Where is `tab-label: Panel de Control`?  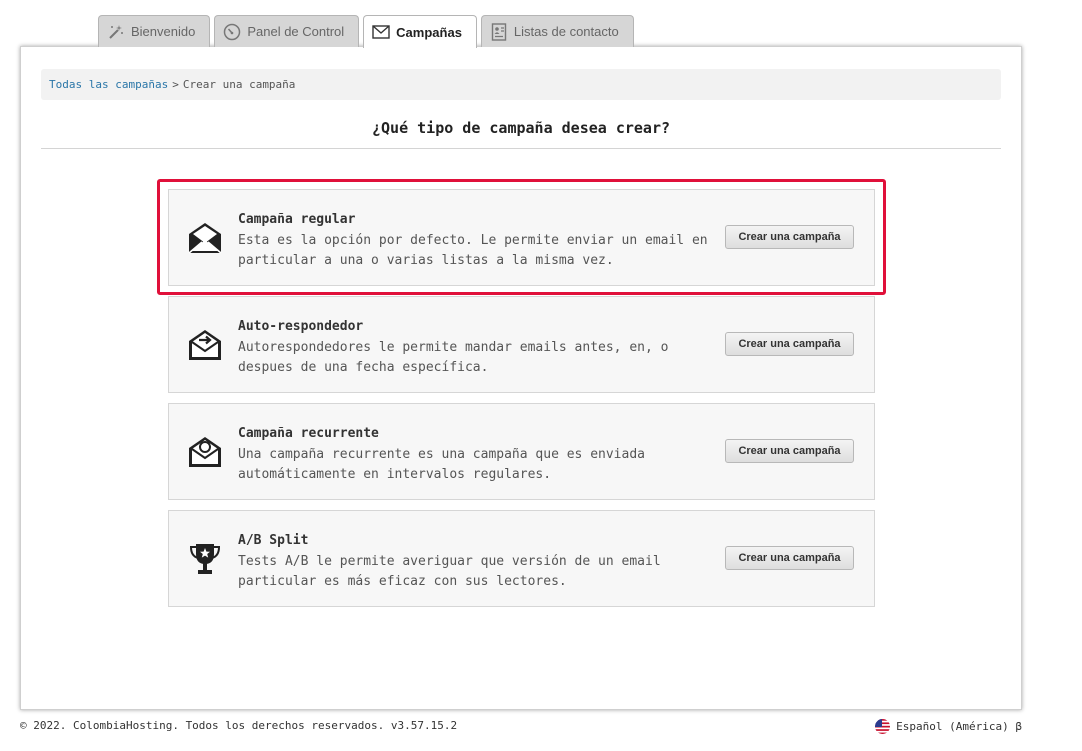 tab-label: Panel de Control is located at coordinates (296, 31).